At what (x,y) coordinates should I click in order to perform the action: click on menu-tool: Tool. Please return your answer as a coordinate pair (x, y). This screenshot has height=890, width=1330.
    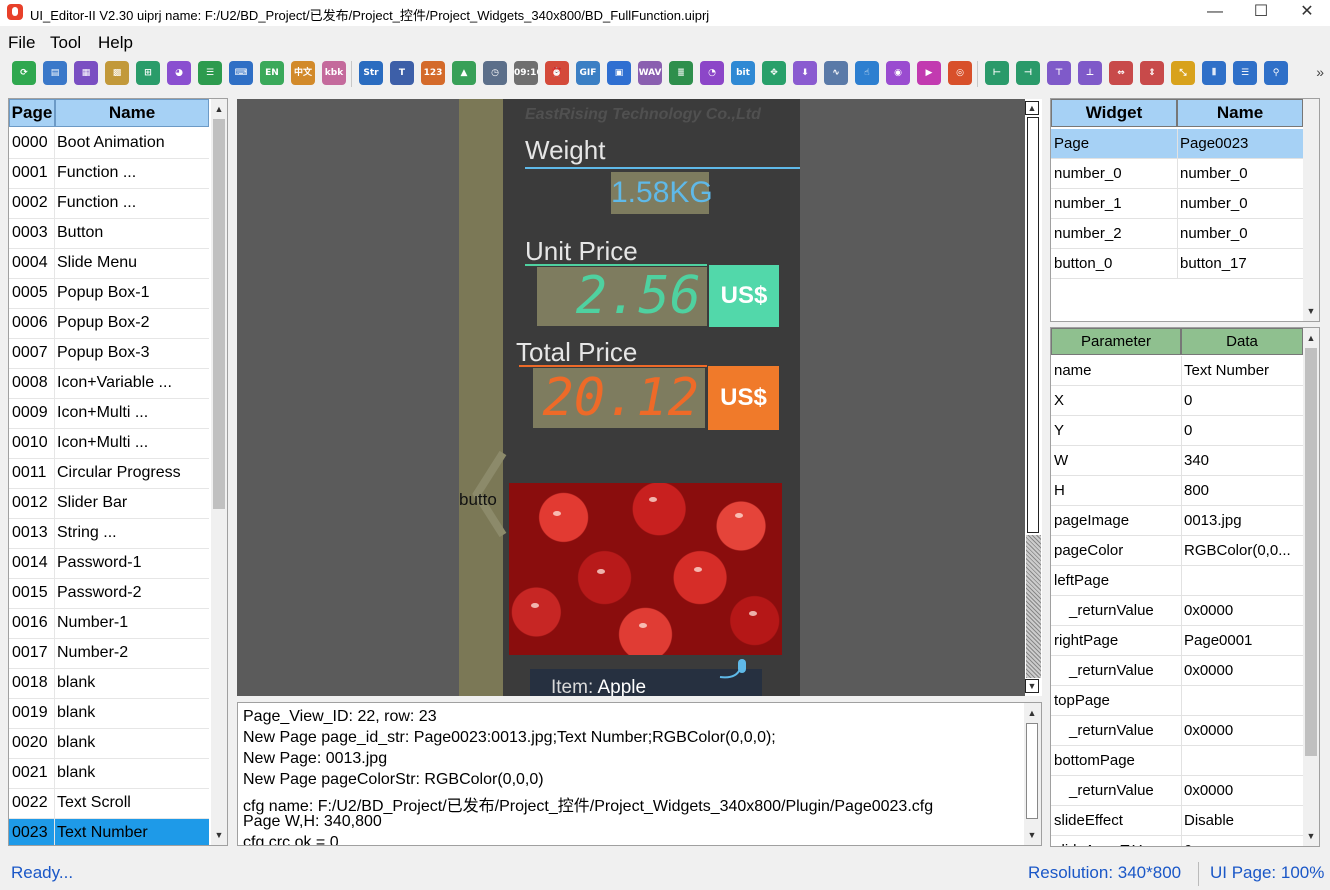
    Looking at the image, I should click on (65, 43).